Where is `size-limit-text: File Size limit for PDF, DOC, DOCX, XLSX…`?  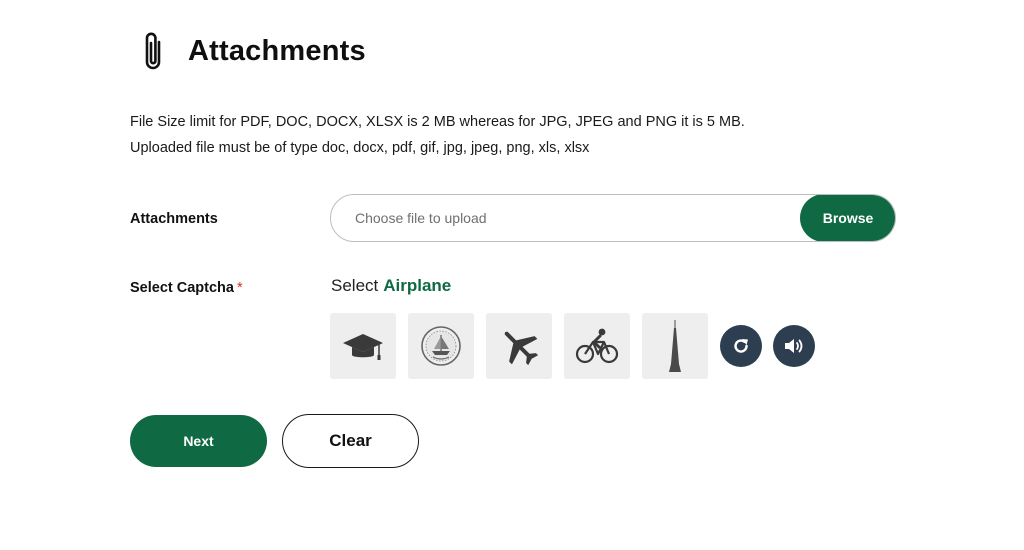 size-limit-text: File Size limit for PDF, DOC, DOCX, XLSX… is located at coordinates (437, 122).